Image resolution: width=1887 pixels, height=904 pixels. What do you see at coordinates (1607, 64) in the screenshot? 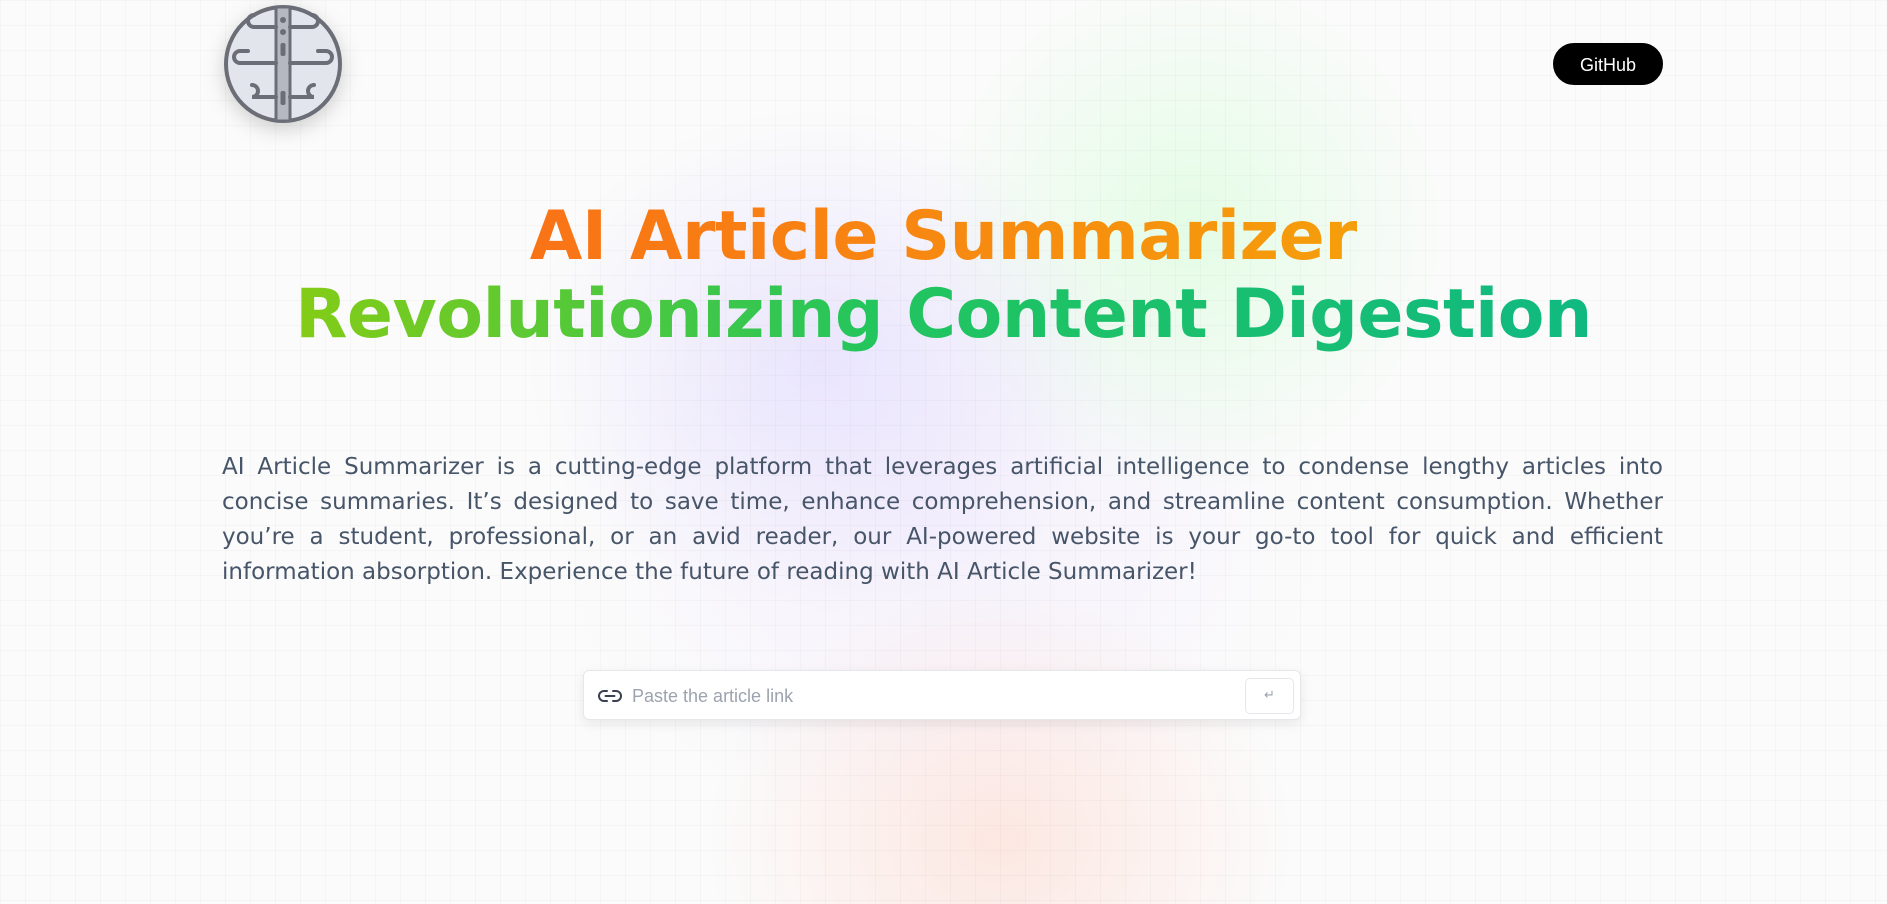
I see `github-button: GitHub` at bounding box center [1607, 64].